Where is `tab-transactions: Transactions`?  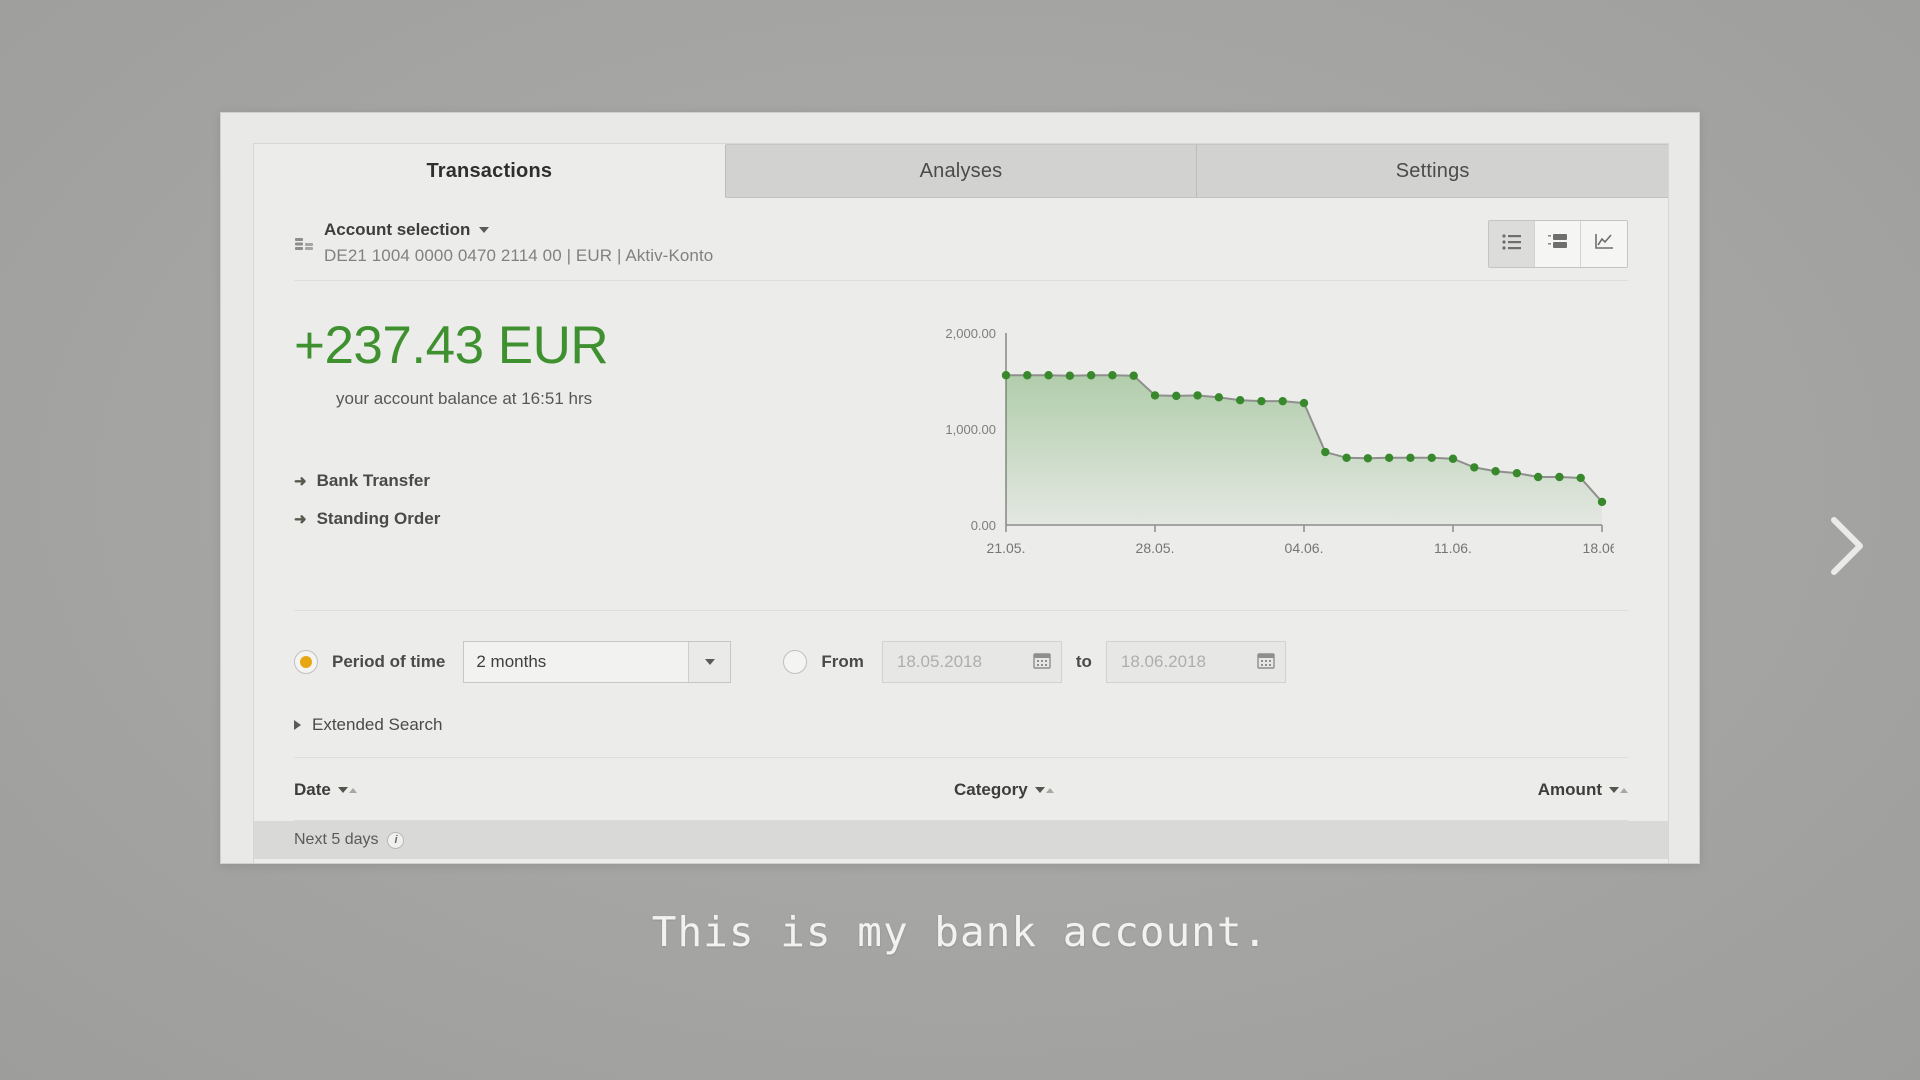
tab-transactions: Transactions is located at coordinates (490, 171).